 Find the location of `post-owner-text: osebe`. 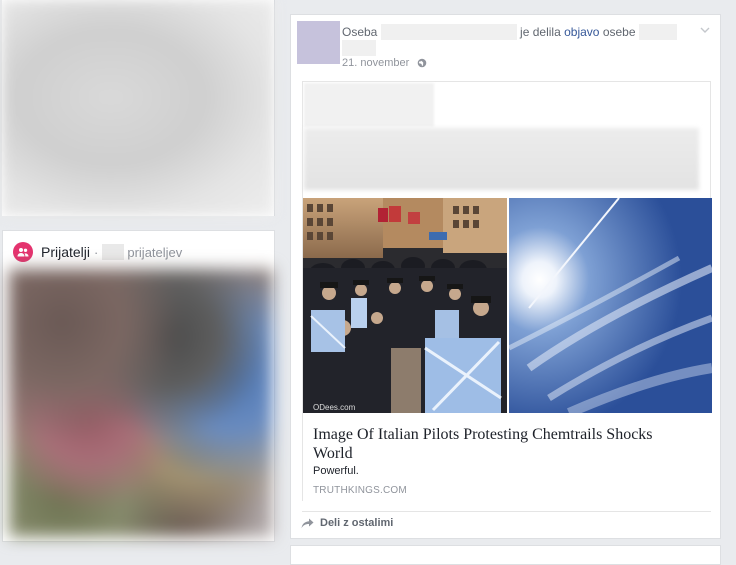

post-owner-text: osebe is located at coordinates (619, 32).